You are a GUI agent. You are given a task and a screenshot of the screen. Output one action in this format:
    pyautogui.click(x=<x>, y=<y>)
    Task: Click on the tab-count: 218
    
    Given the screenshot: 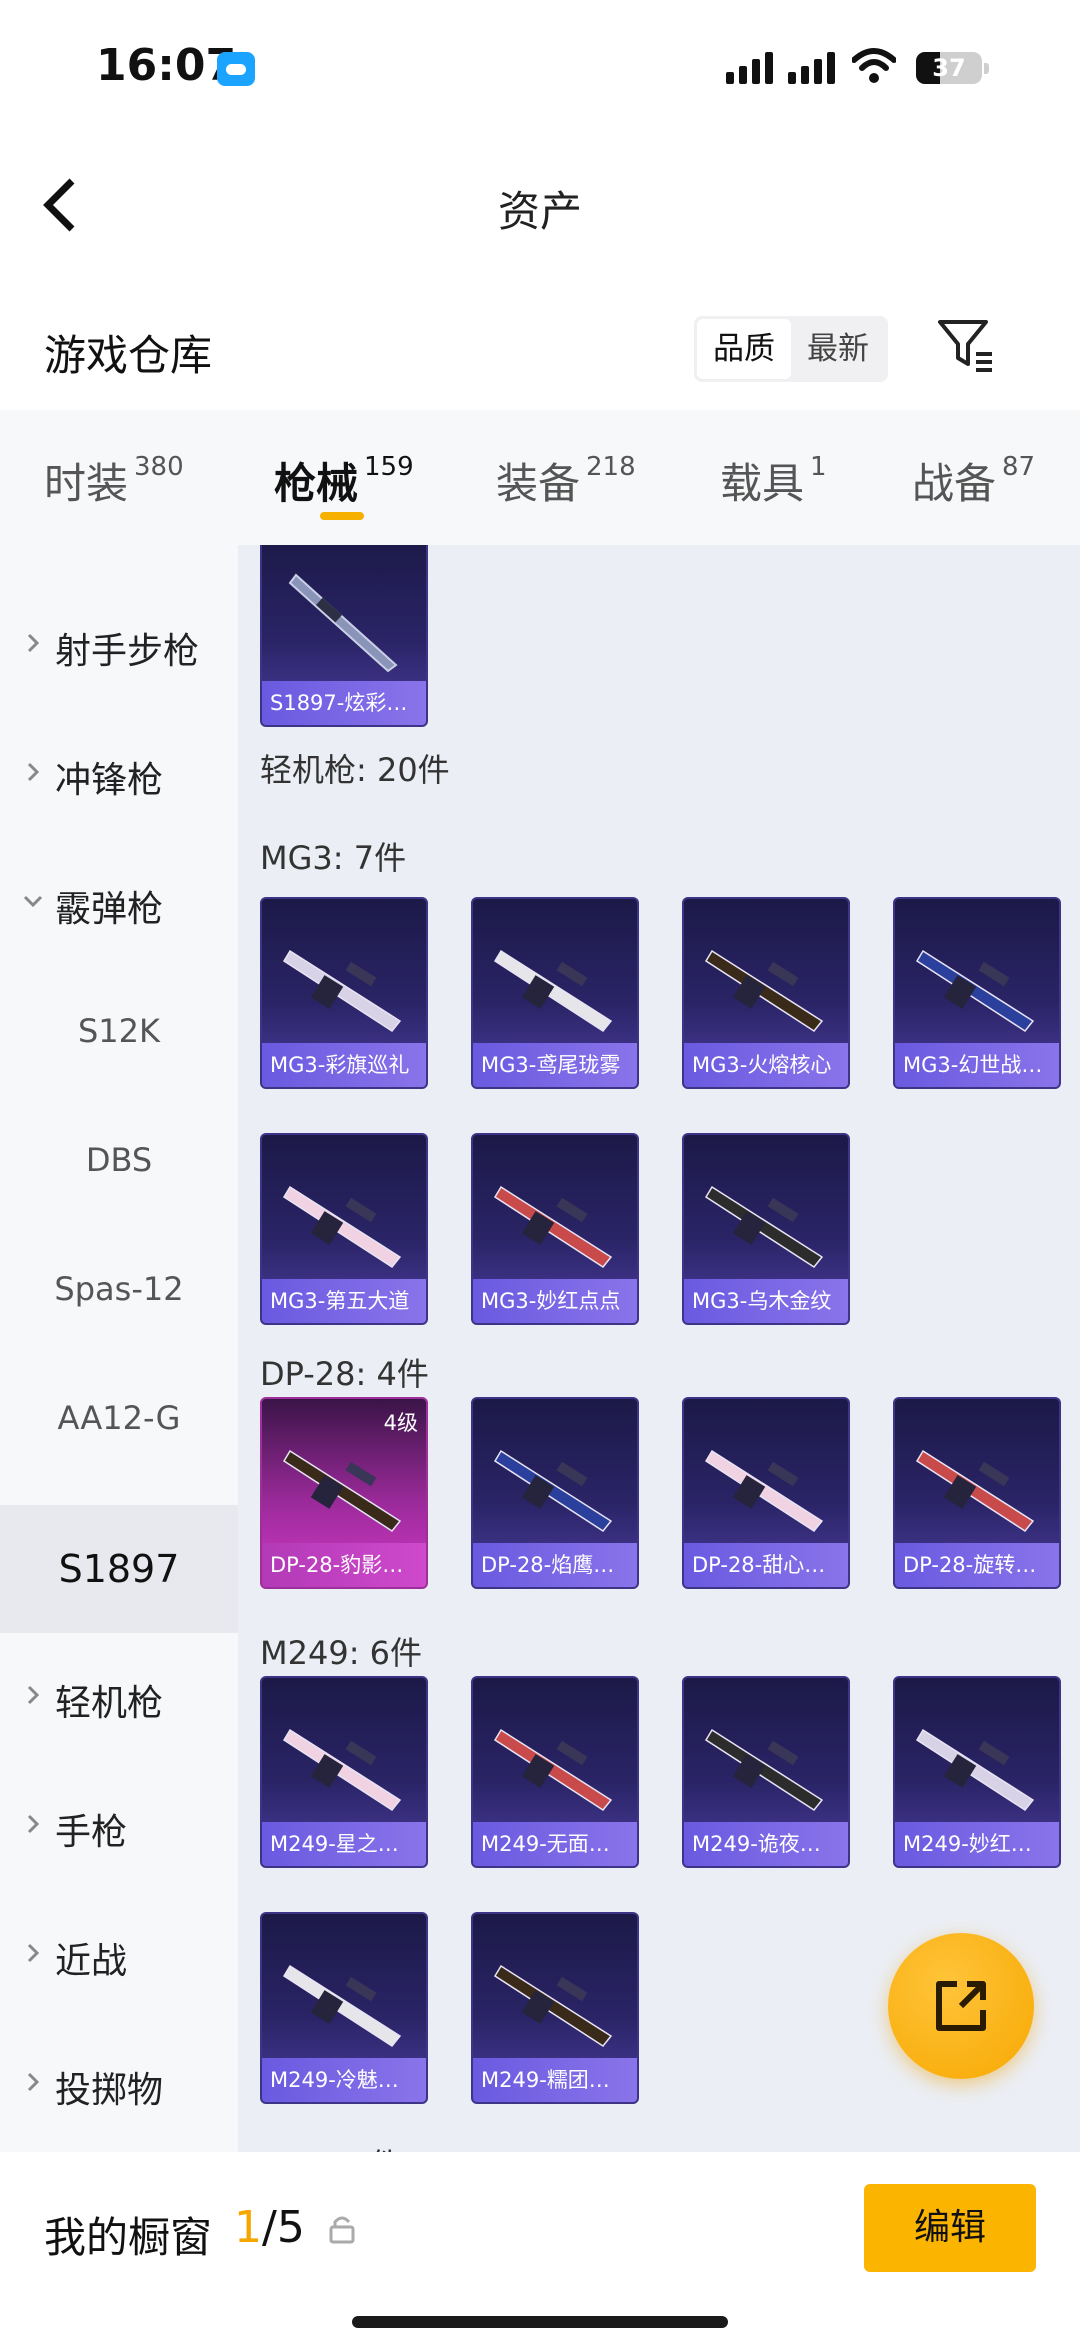 What is the action you would take?
    pyautogui.click(x=611, y=467)
    